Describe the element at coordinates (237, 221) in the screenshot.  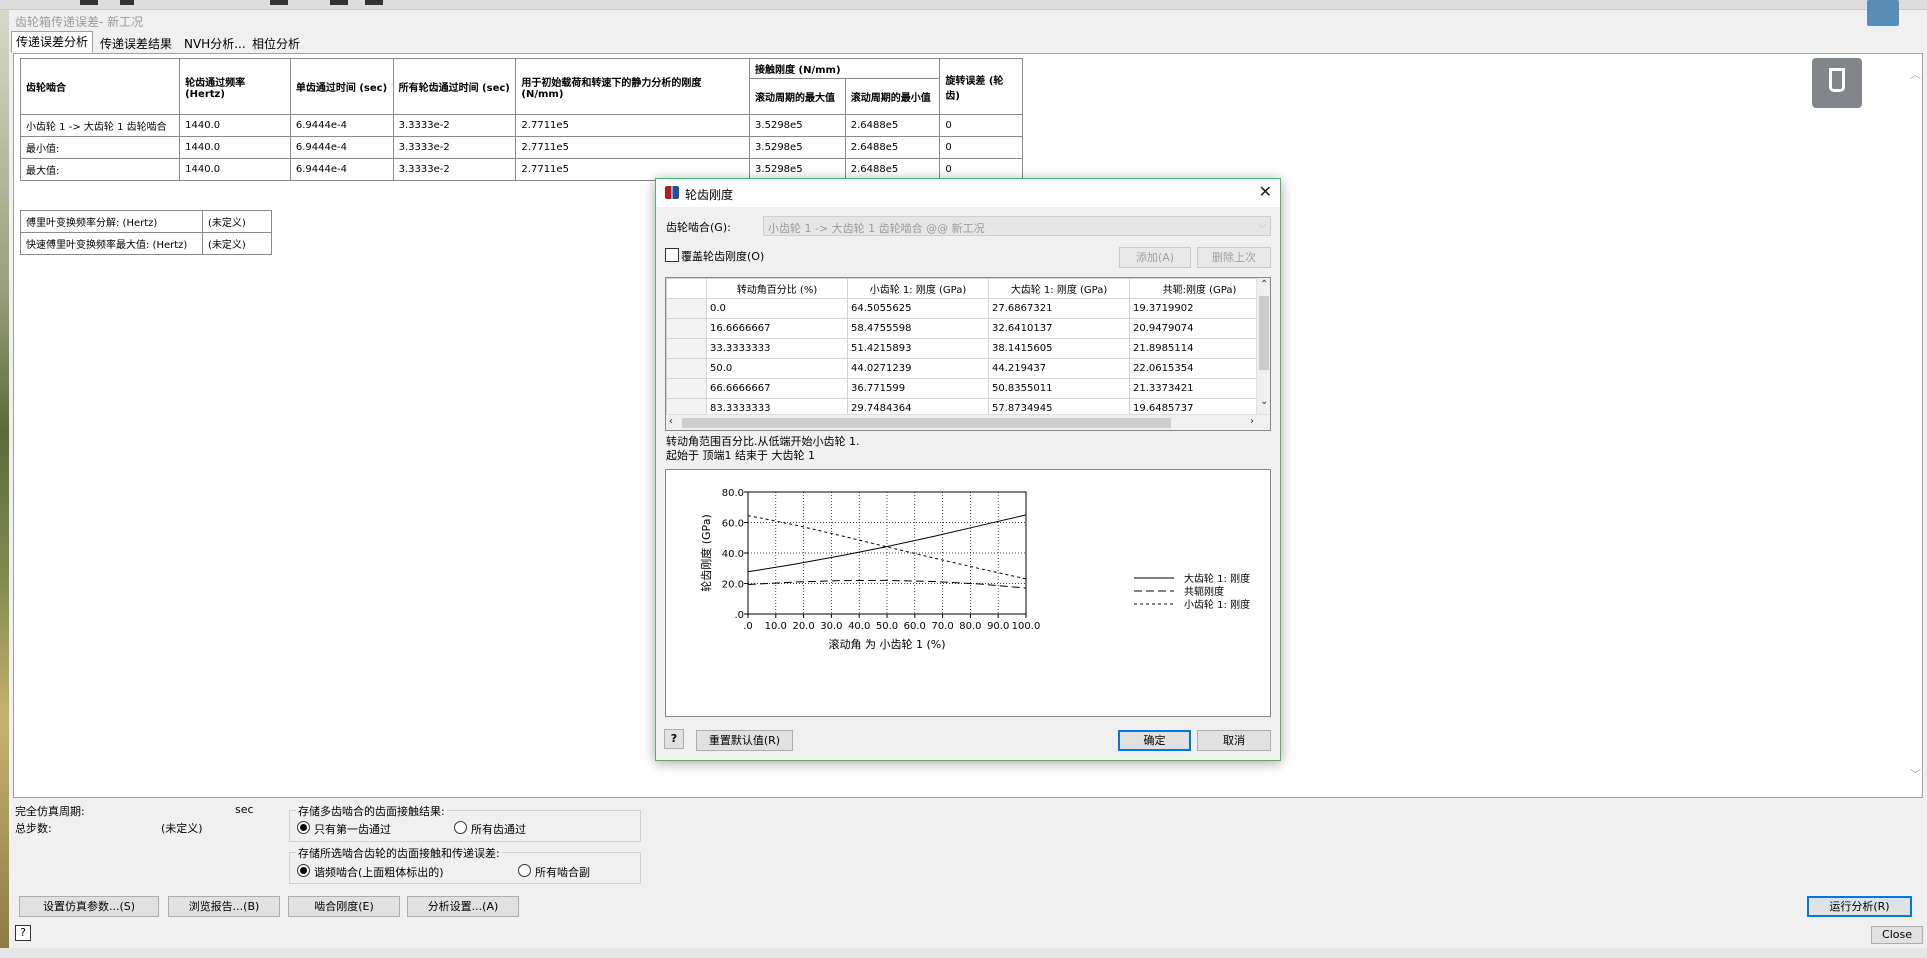
I see `cell: (未定义)` at that location.